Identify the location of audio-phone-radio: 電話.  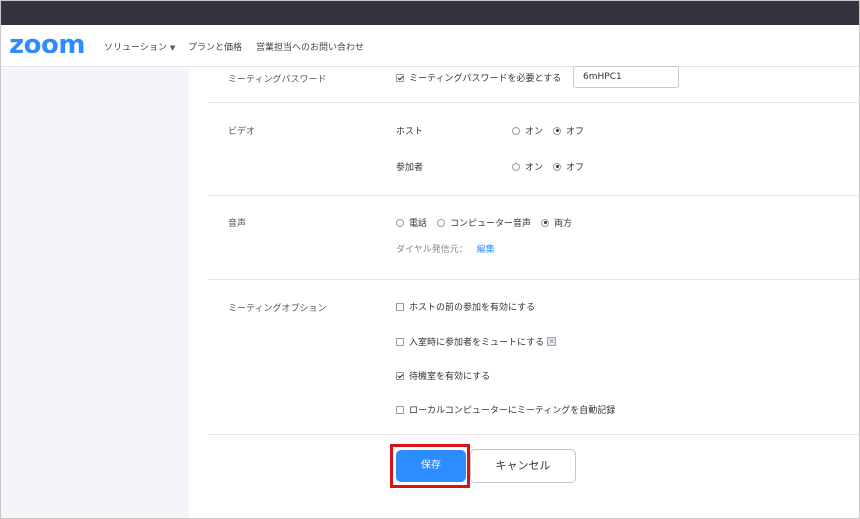
(411, 222).